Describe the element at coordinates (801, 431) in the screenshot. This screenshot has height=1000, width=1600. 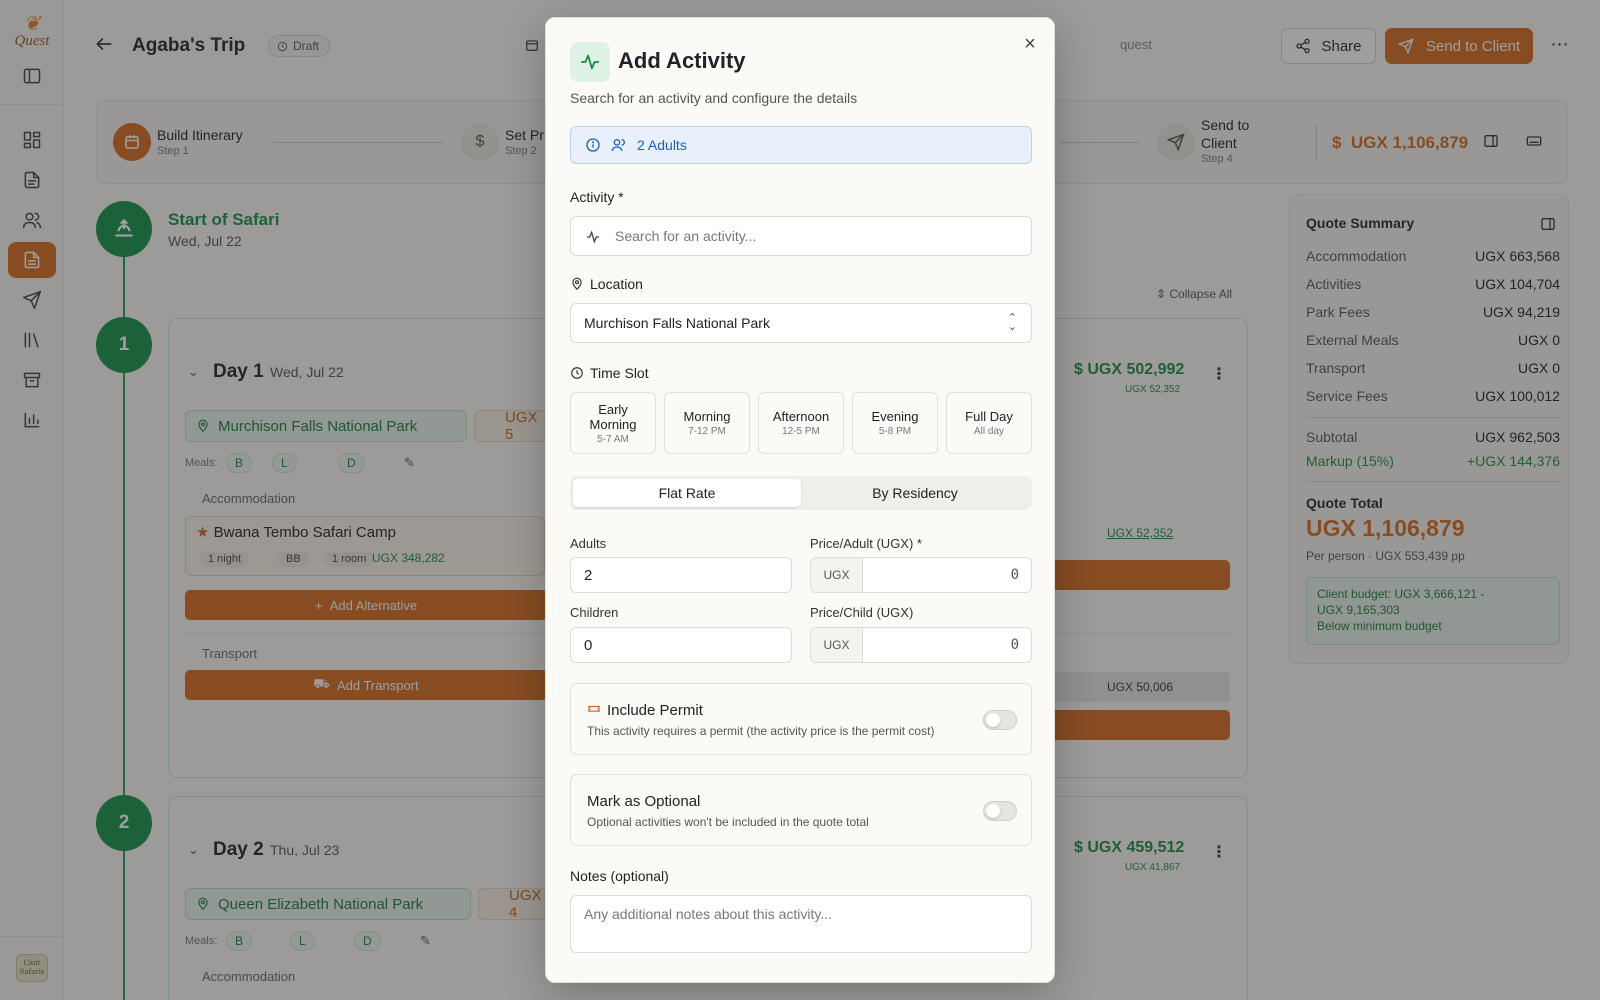
I see `slot-time: 12-5 PM` at that location.